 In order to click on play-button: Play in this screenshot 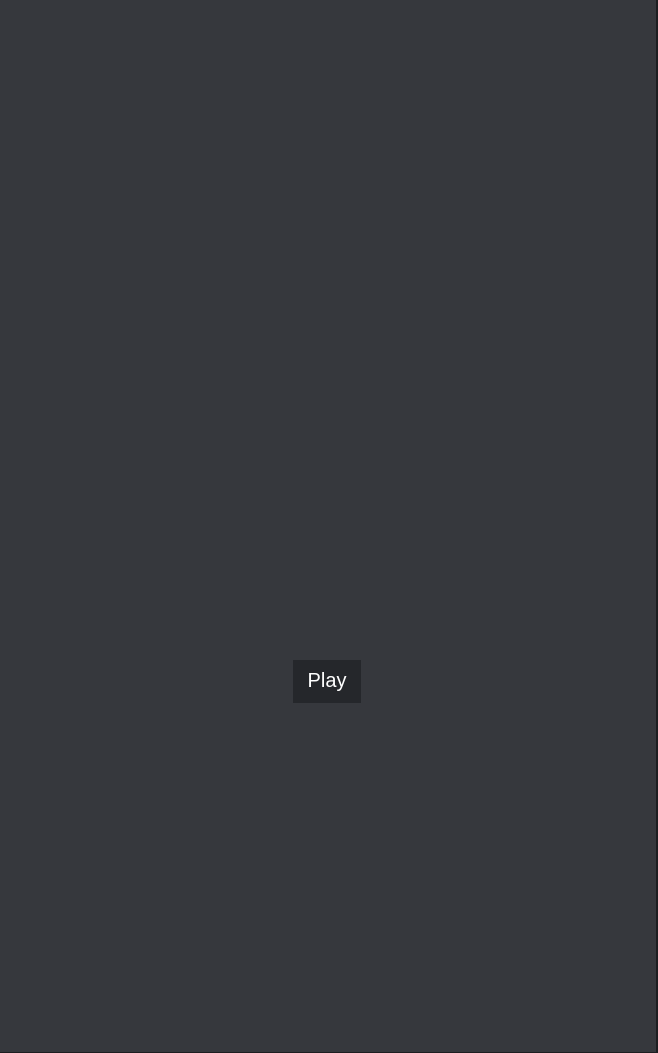, I will do `click(327, 681)`.